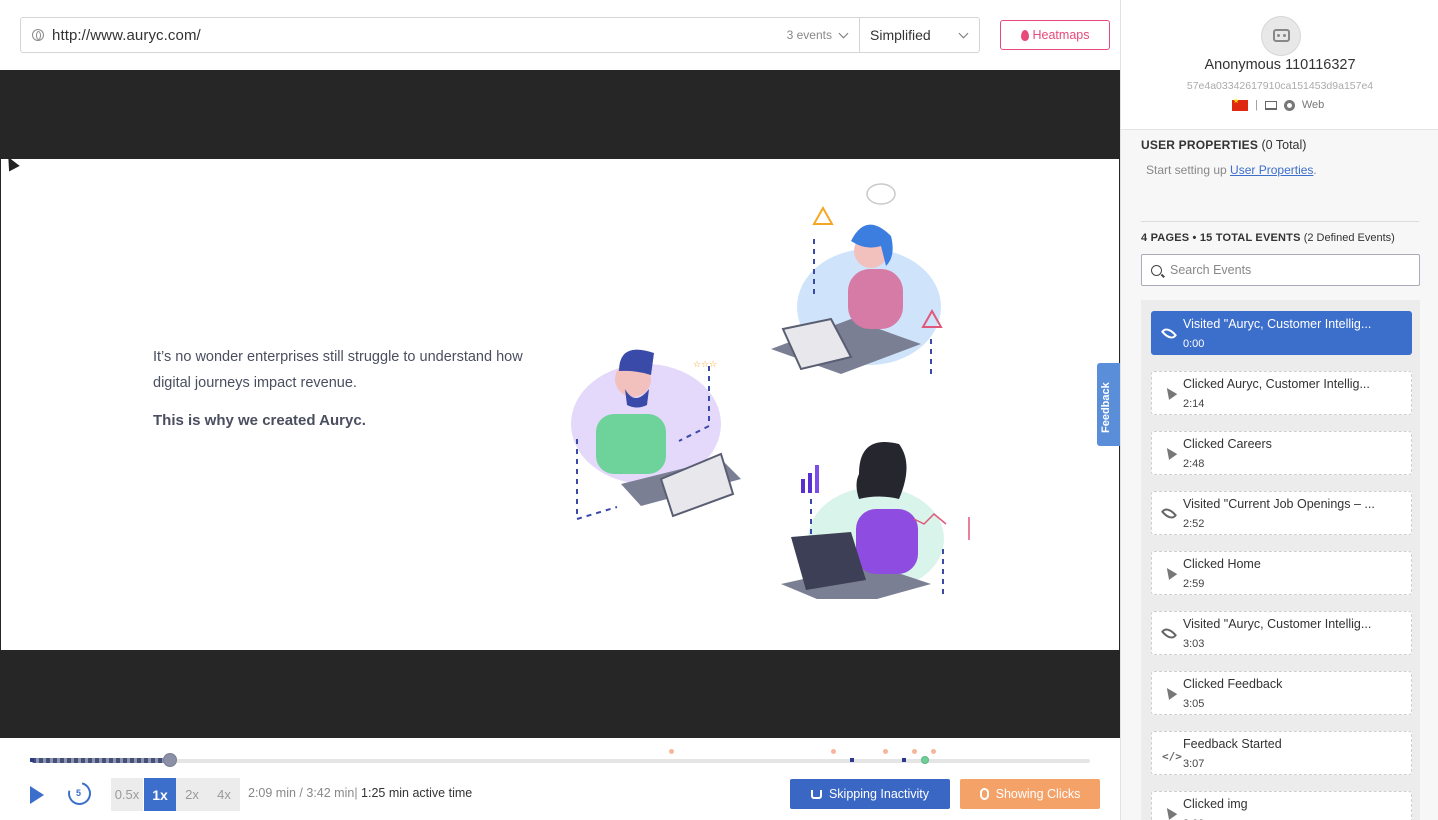  What do you see at coordinates (192, 794) in the screenshot?
I see `speed-2x-button: 2x` at bounding box center [192, 794].